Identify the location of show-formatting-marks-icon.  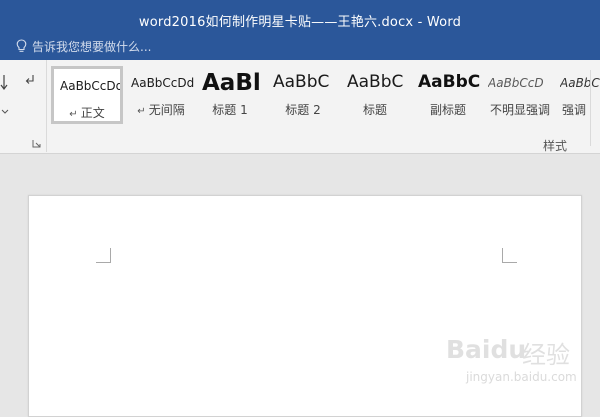
(30, 80).